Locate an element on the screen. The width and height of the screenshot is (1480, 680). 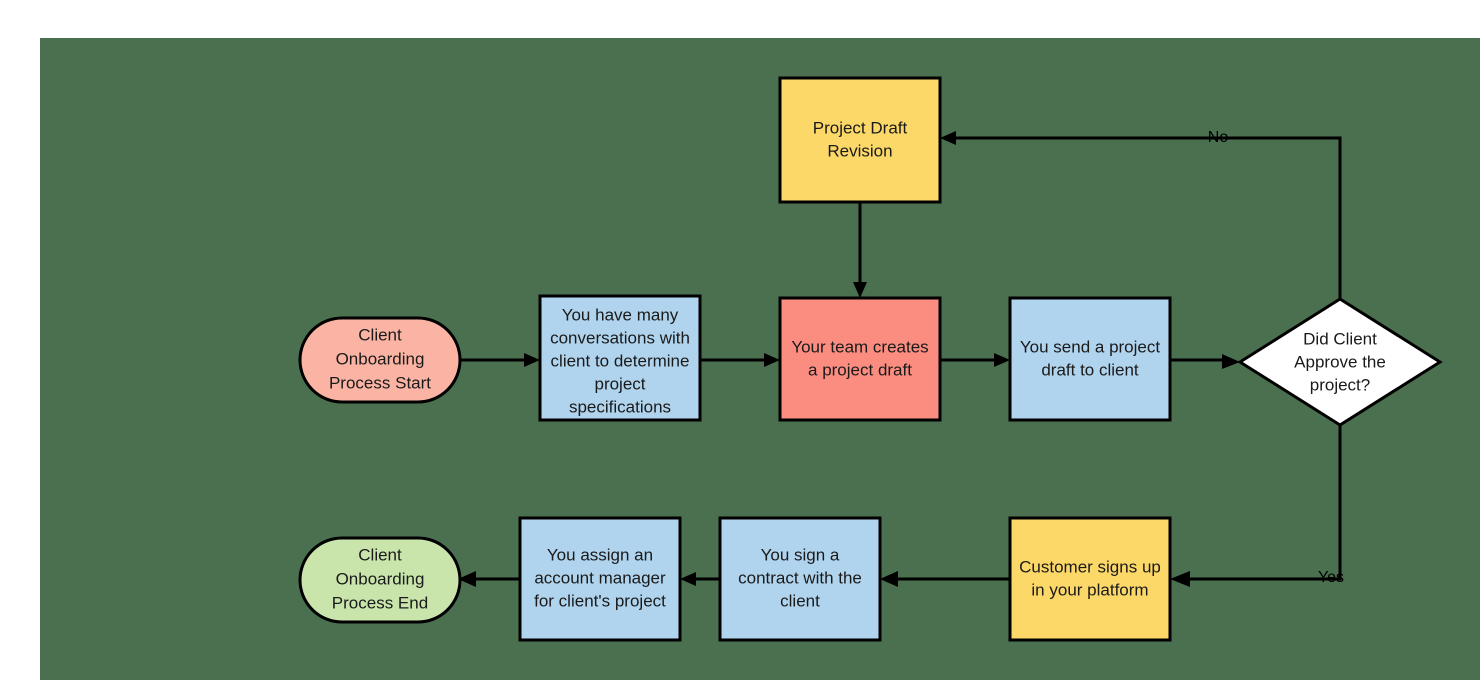
edge-label-yes: Yes is located at coordinates (1331, 577).